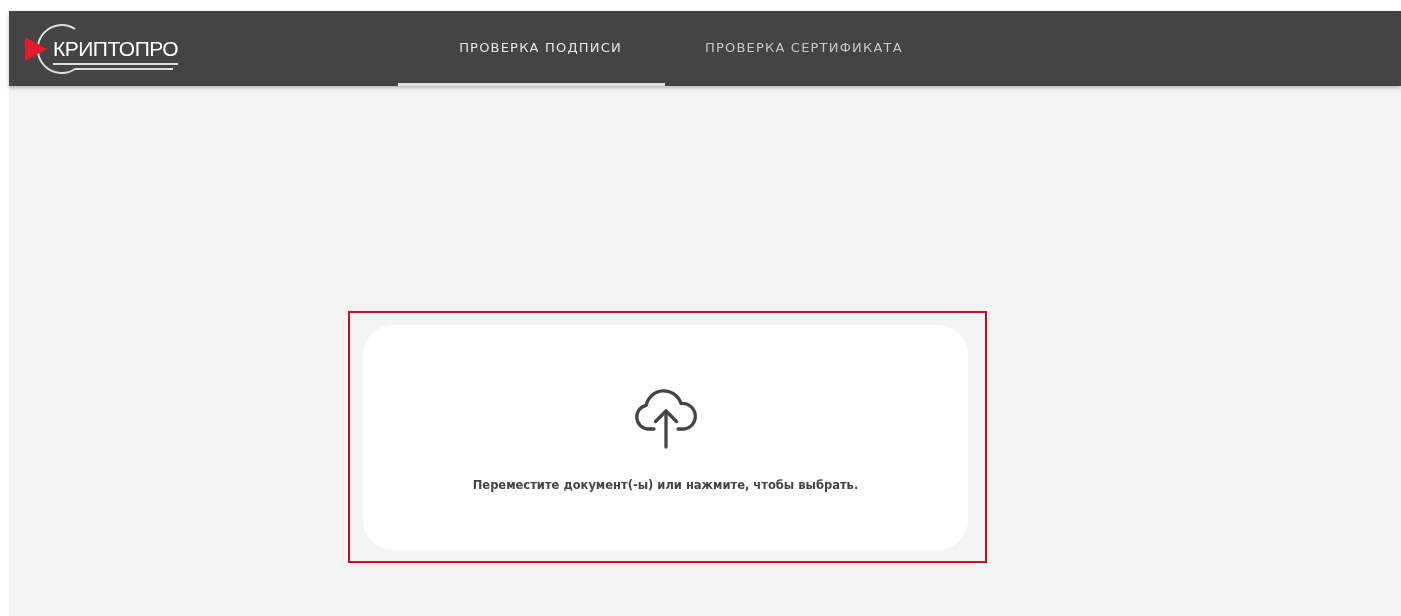 The height and width of the screenshot is (616, 1401). What do you see at coordinates (795, 48) in the screenshot?
I see `nav-tab: ПРОВЕРКА СЕРТИФИКАТА` at bounding box center [795, 48].